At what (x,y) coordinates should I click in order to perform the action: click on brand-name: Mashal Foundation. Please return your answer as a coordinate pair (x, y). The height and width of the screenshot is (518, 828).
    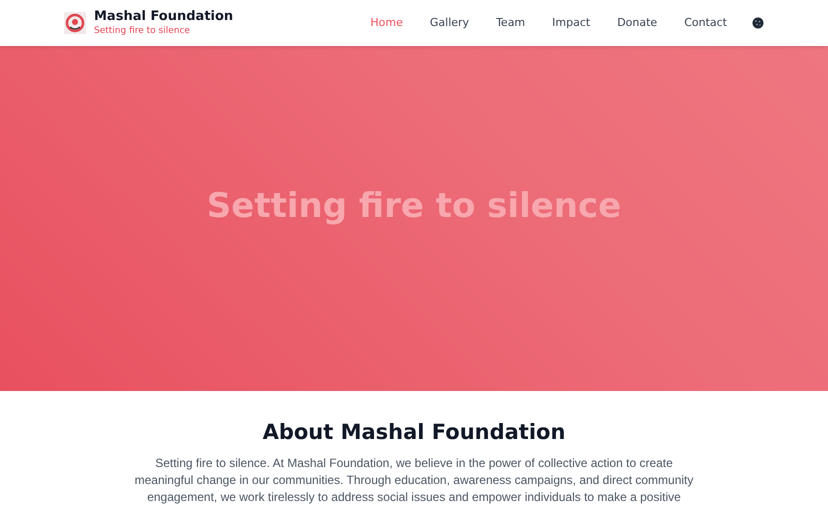
    Looking at the image, I should click on (164, 17).